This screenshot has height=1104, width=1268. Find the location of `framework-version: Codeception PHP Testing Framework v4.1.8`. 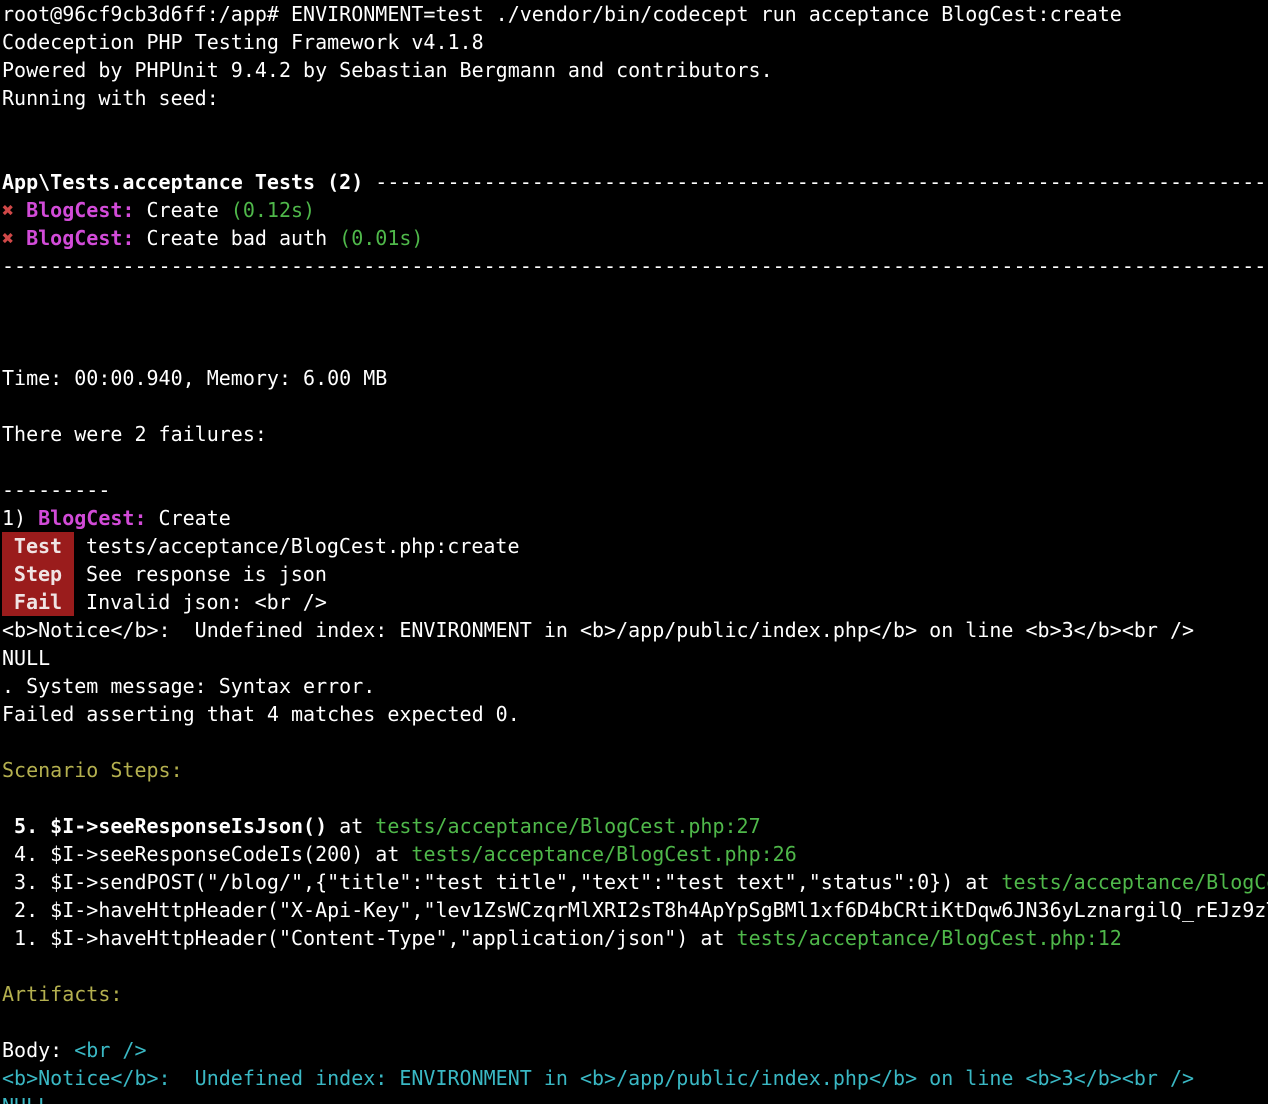

framework-version: Codeception PHP Testing Framework v4.1.8 is located at coordinates (243, 42).